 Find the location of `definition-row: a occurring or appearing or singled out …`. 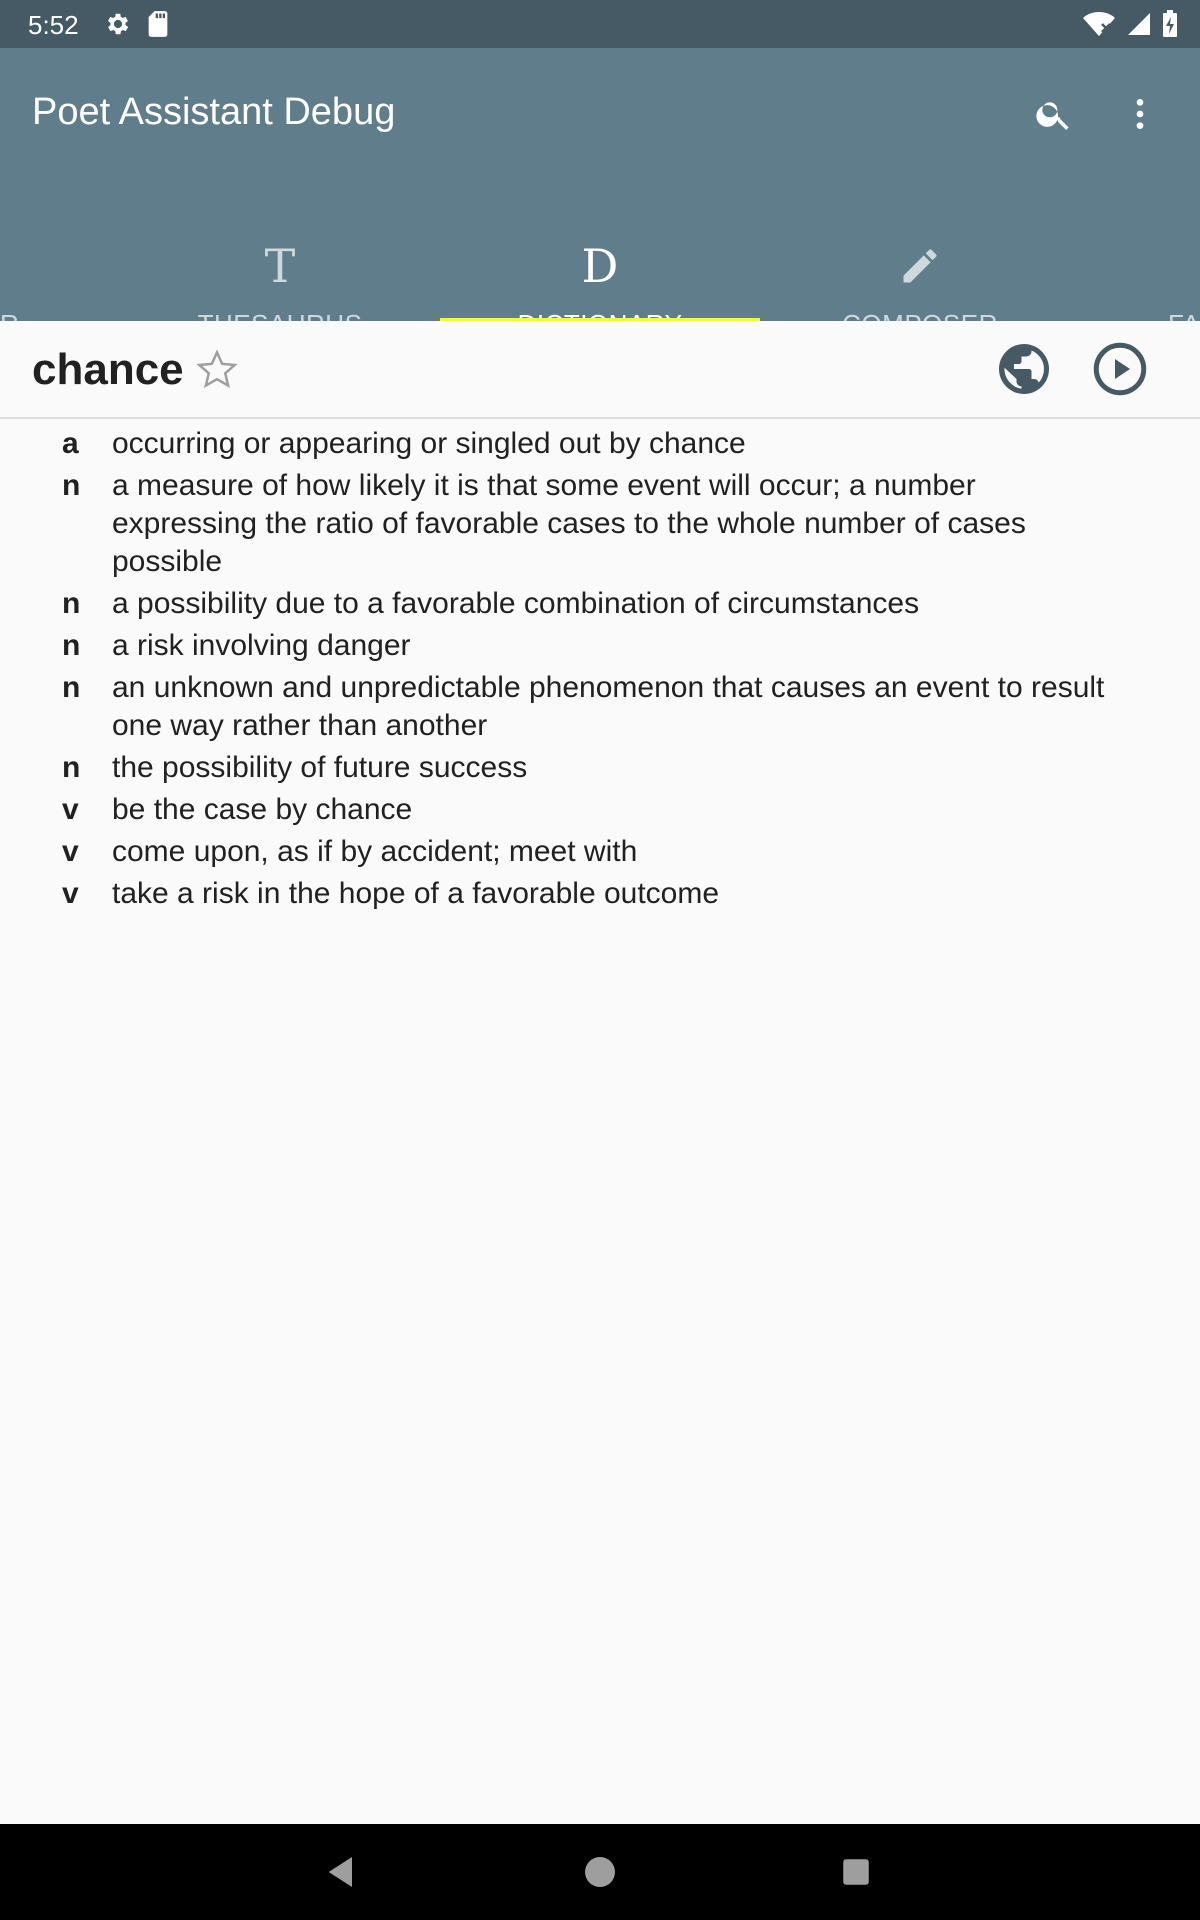

definition-row: a occurring or appearing or singled out … is located at coordinates (600, 444).